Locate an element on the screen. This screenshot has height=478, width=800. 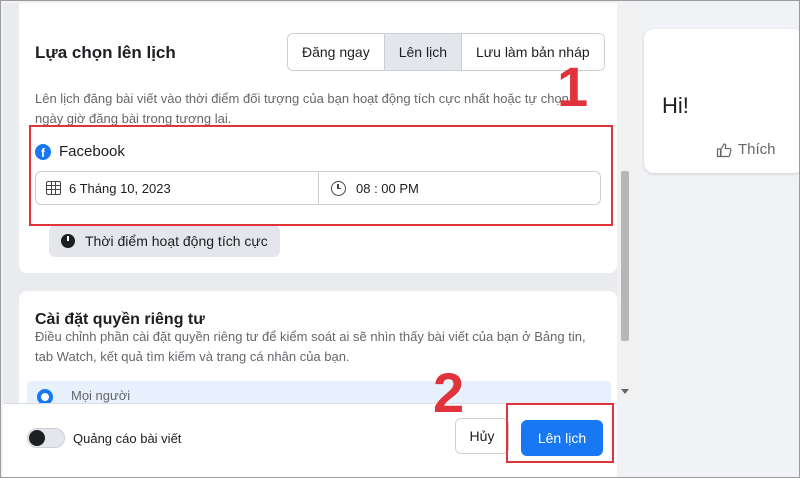
audience-option-label: Mọi người is located at coordinates (101, 395).